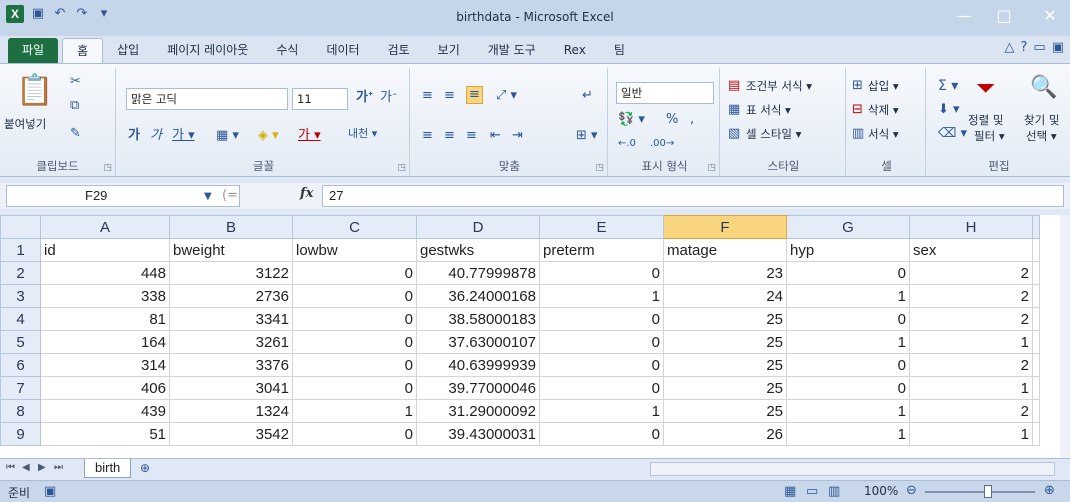 Image resolution: width=1070 pixels, height=502 pixels. Describe the element at coordinates (857, 86) in the screenshot. I see `insert-cells-icon: ⊞` at that location.